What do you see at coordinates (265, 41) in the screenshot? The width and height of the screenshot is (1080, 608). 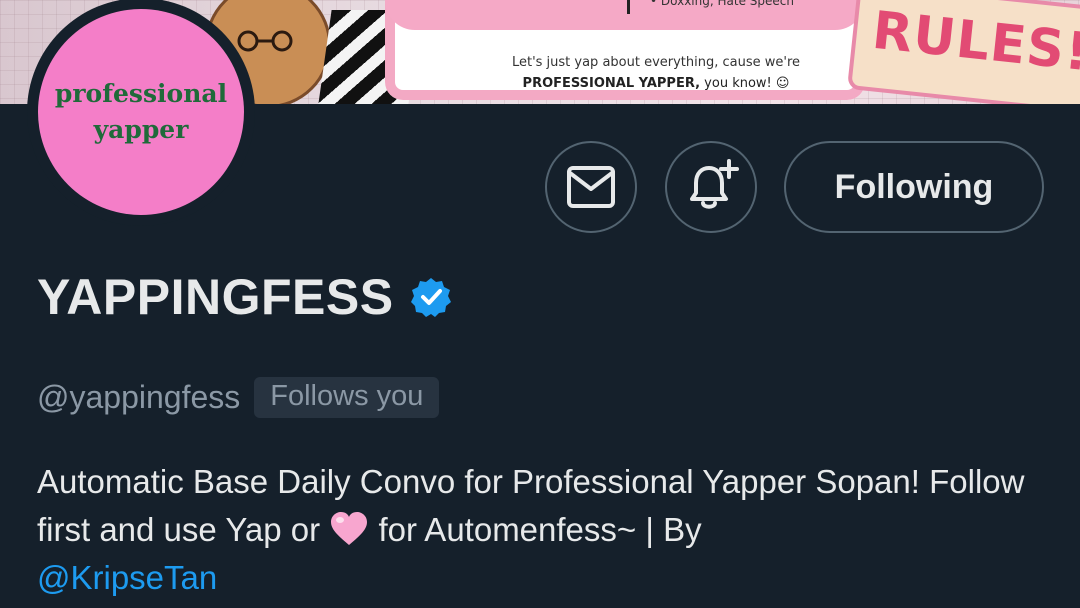 I see `glasses-icon` at bounding box center [265, 41].